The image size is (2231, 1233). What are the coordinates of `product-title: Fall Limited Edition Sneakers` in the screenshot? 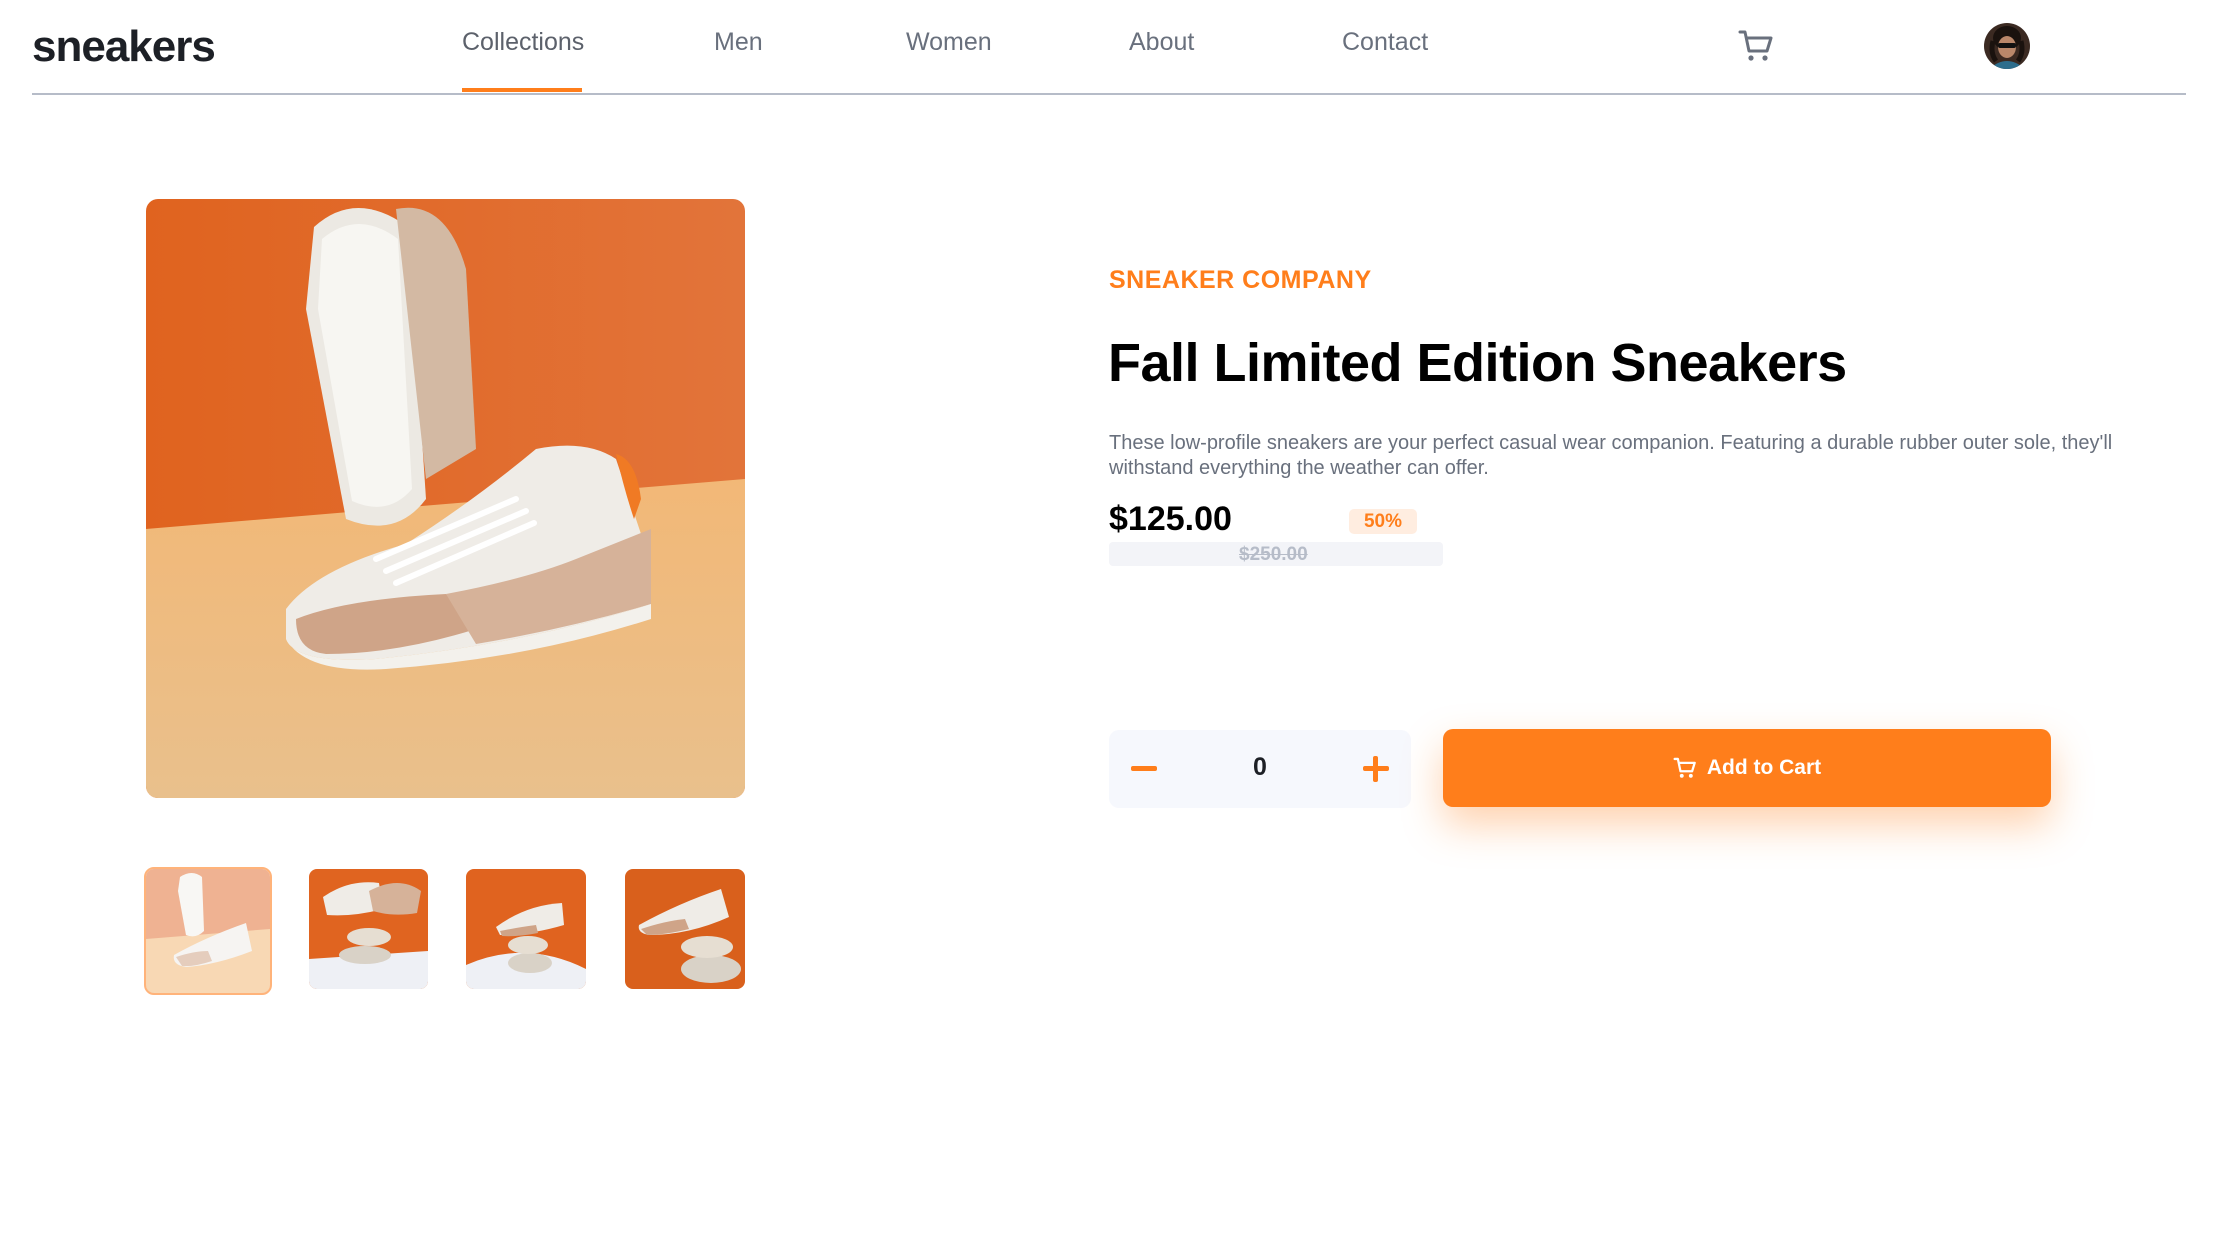 It's located at (1477, 363).